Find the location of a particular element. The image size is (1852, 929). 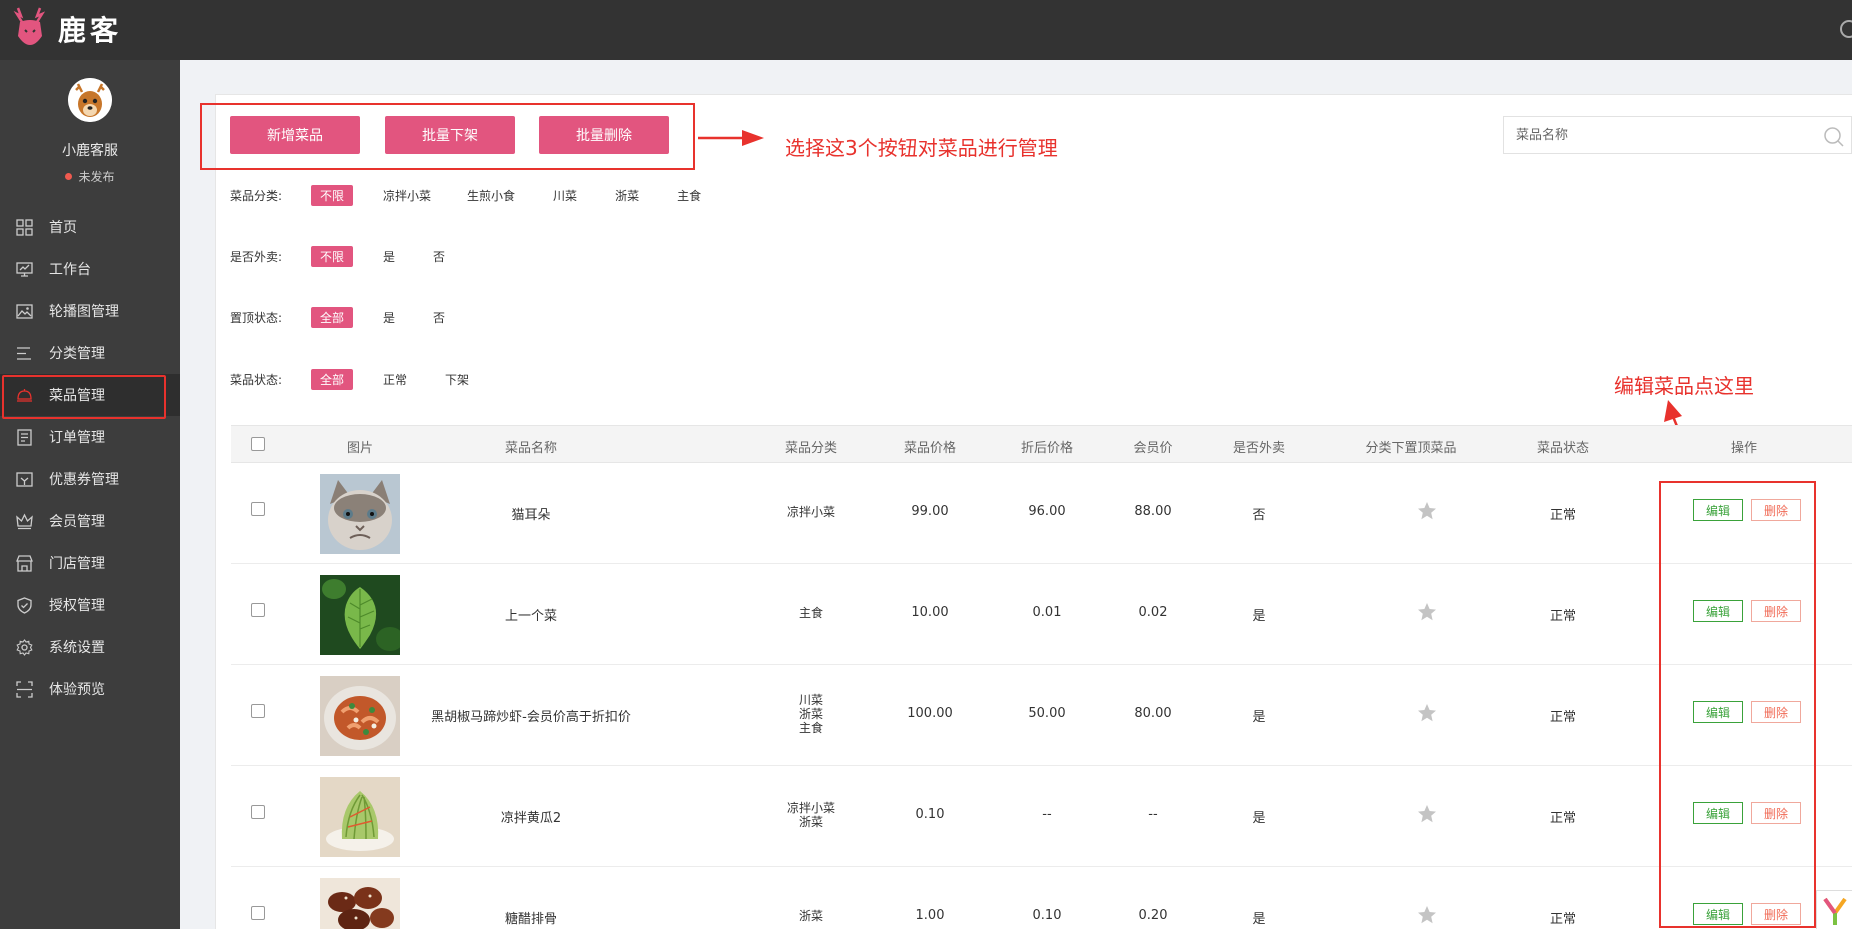

filter-takeout: 是否外卖: 不限 是 否 is located at coordinates (352, 256).